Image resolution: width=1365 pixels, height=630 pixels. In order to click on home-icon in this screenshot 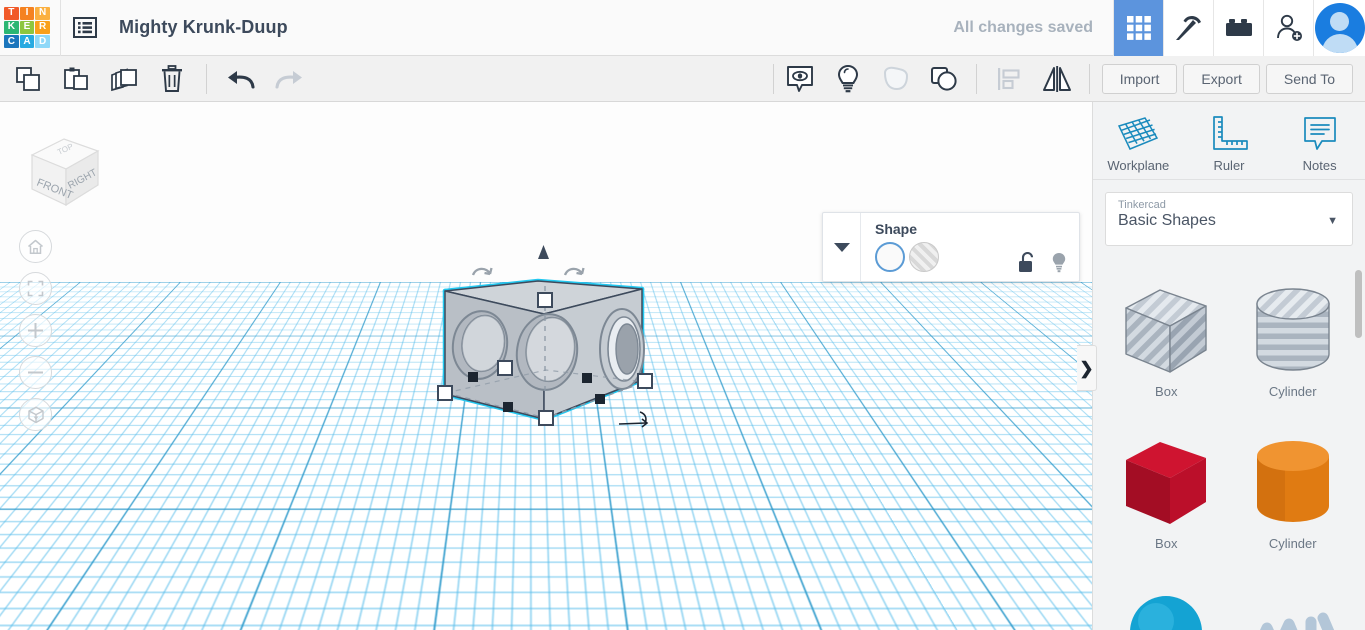, I will do `click(35, 246)`.